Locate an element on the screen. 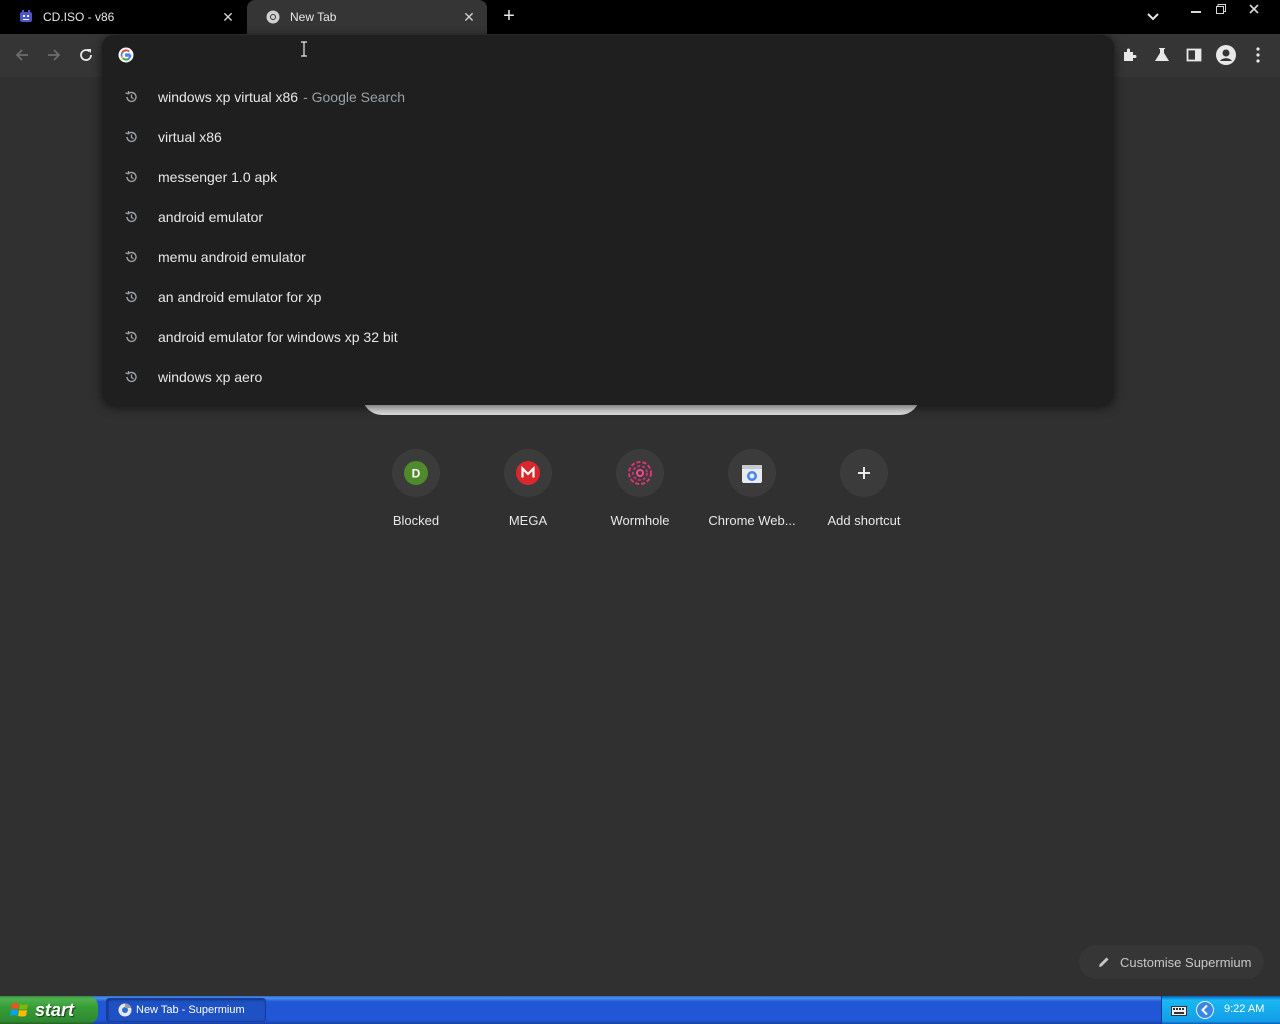  suggestion-text: windows xp aero is located at coordinates (210, 377).